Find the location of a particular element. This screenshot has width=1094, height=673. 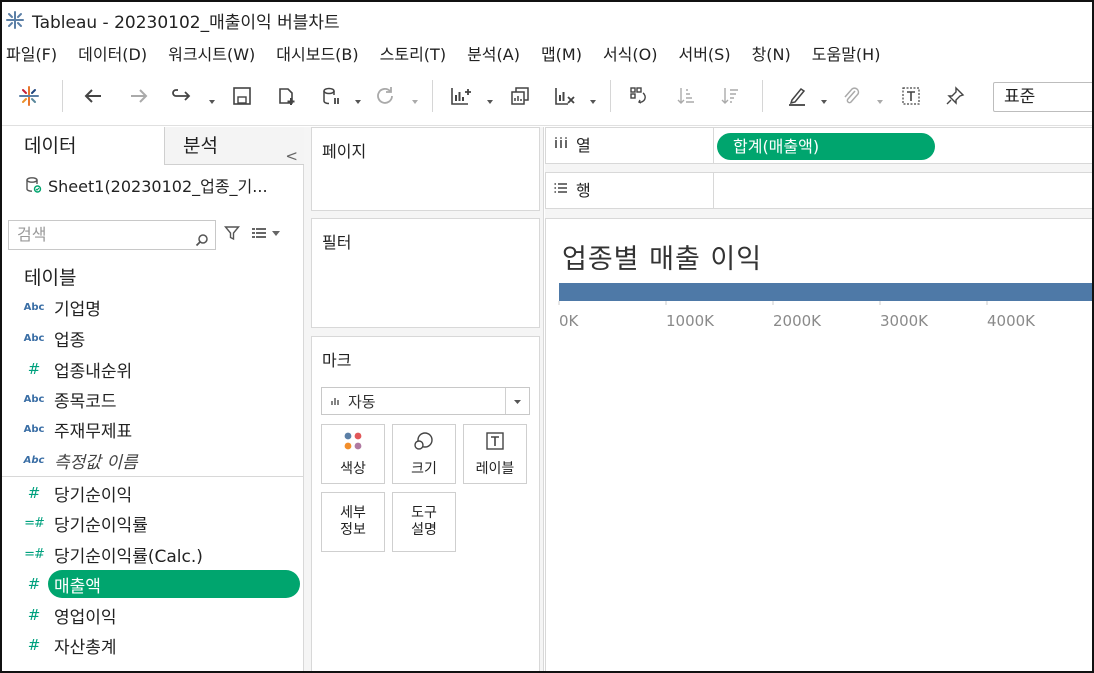

bar-chart: 0K1000K2000K3000K4000K500 is located at coordinates (820, 314).